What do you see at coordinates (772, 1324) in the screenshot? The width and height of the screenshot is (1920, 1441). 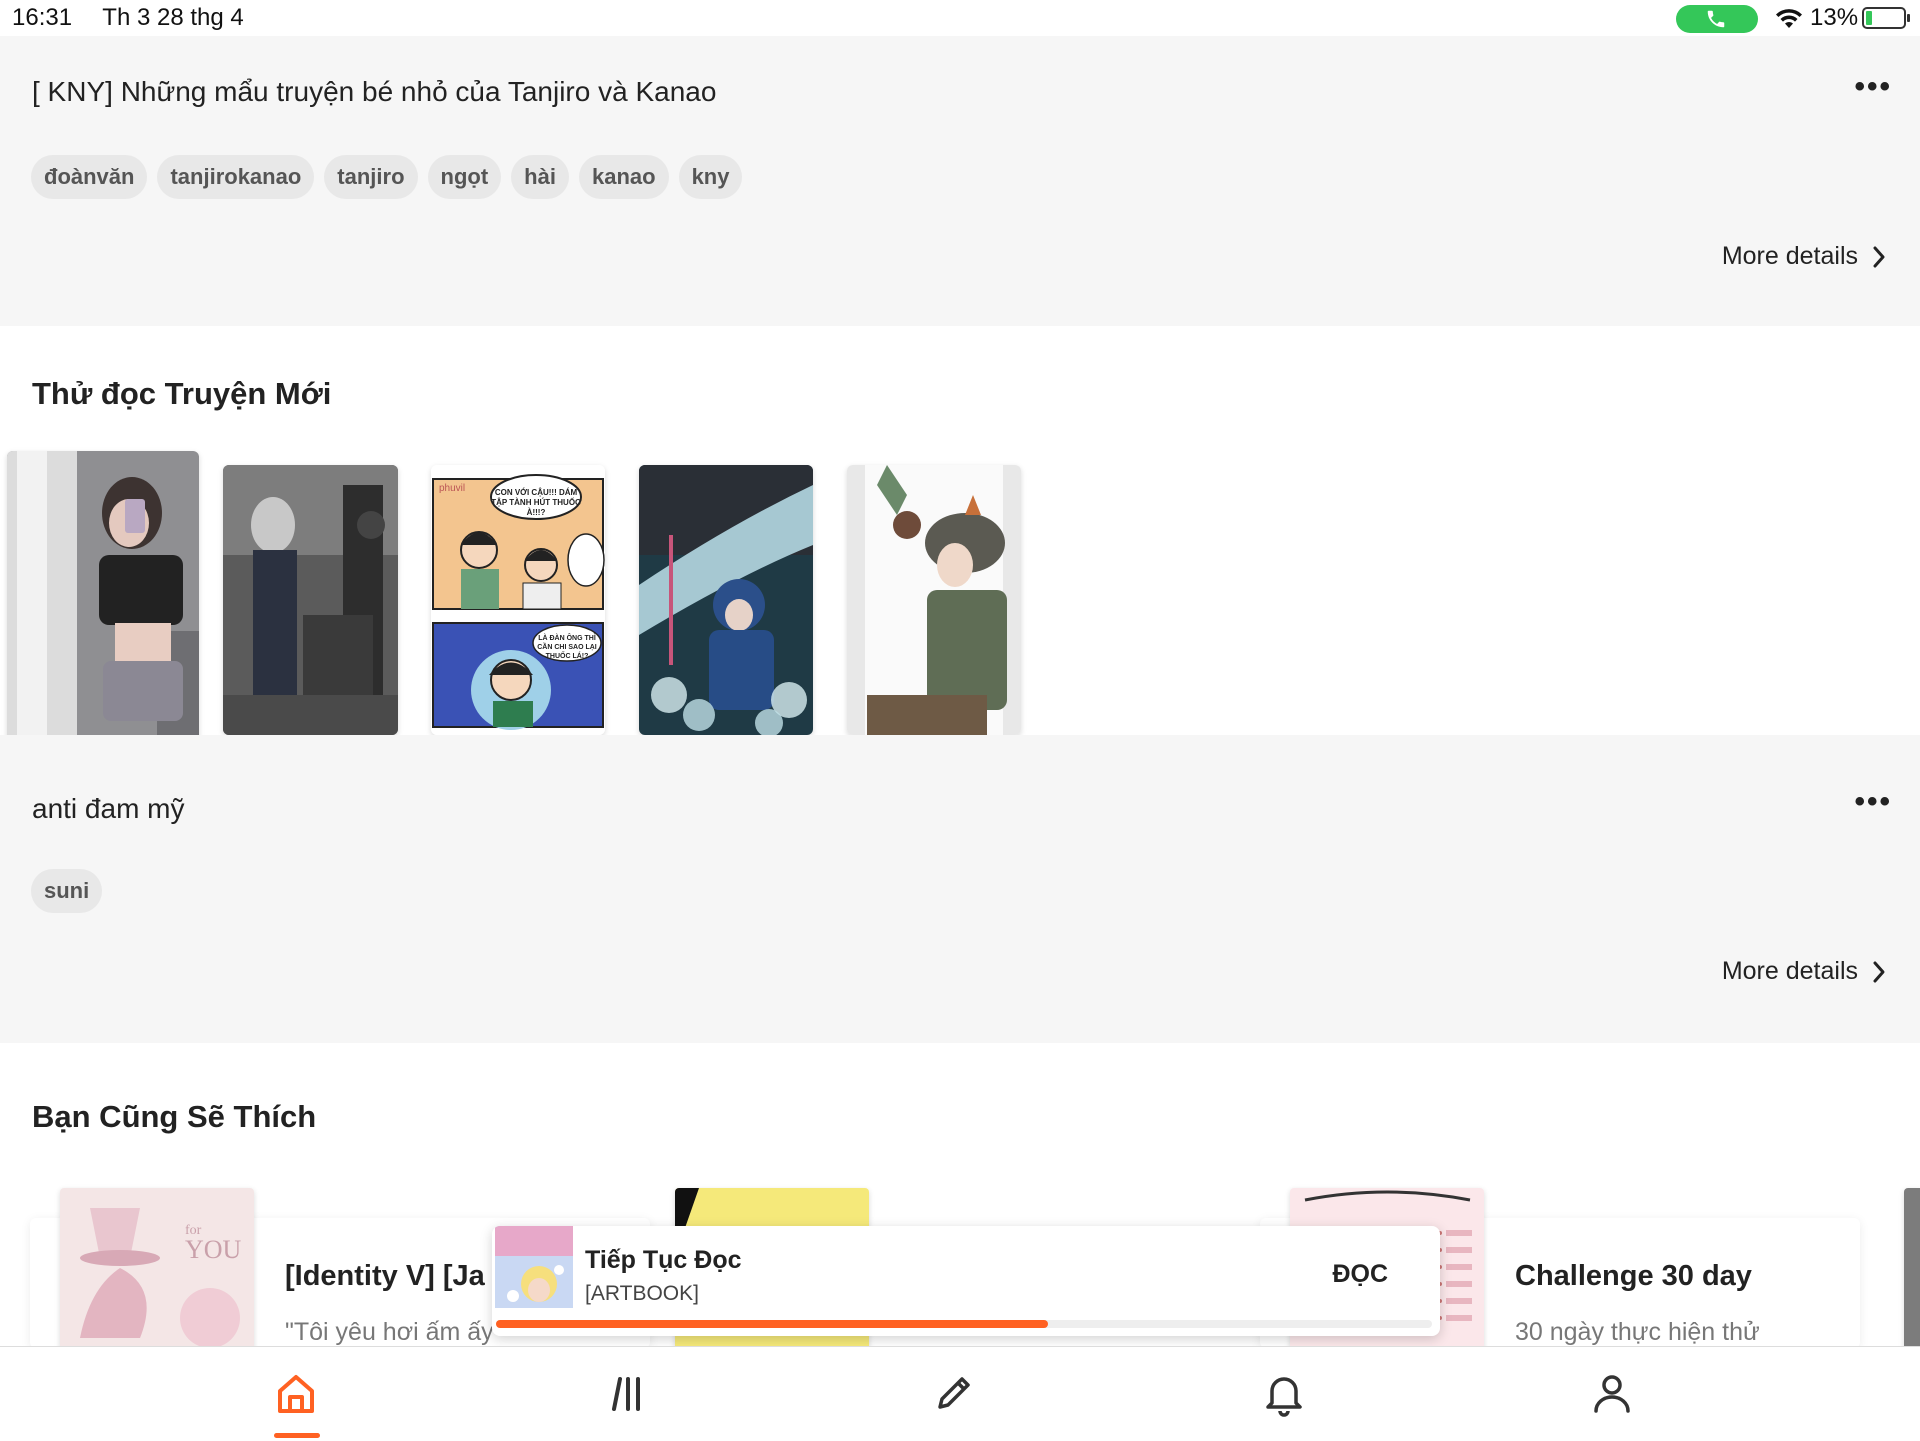 I see `reading-progress-fill` at bounding box center [772, 1324].